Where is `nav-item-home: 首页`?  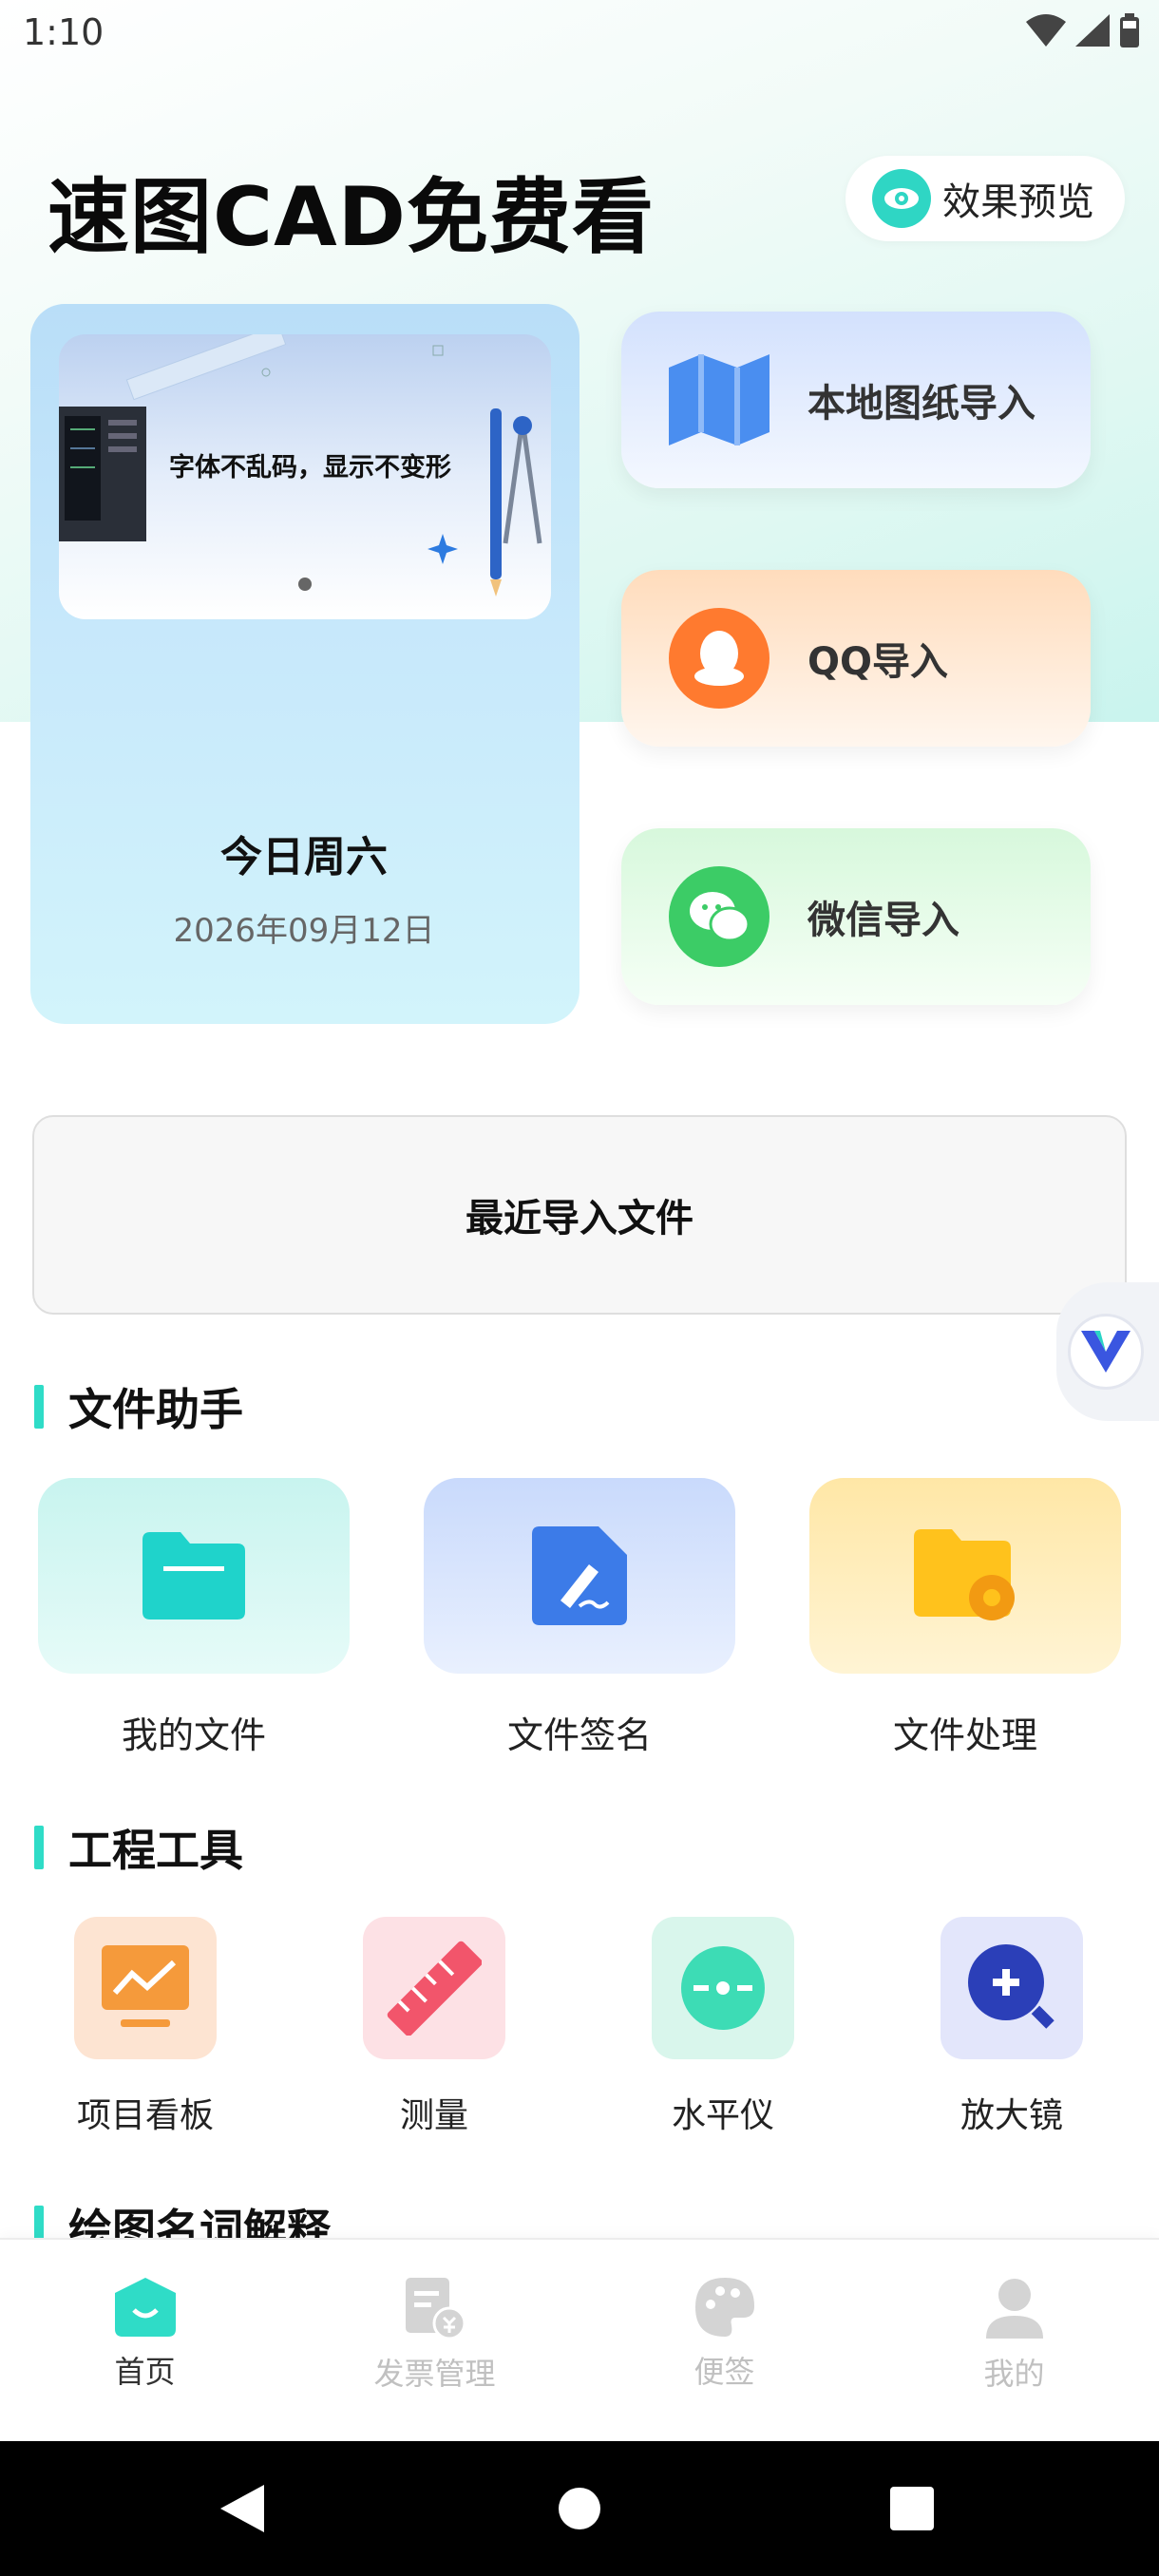
nav-item-home: 首页 is located at coordinates (145, 2335).